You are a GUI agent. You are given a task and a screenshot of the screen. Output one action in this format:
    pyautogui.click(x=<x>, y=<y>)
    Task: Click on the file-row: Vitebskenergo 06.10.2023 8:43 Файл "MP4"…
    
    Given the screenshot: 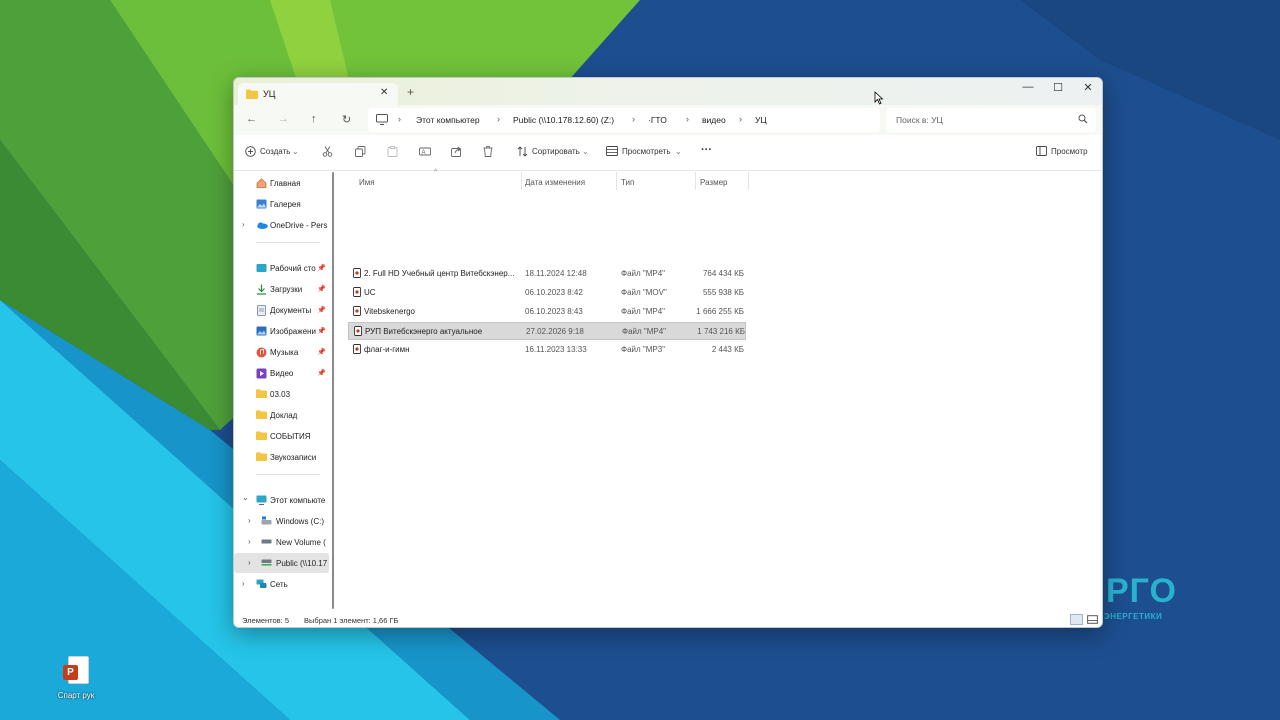 What is the action you would take?
    pyautogui.click(x=547, y=312)
    